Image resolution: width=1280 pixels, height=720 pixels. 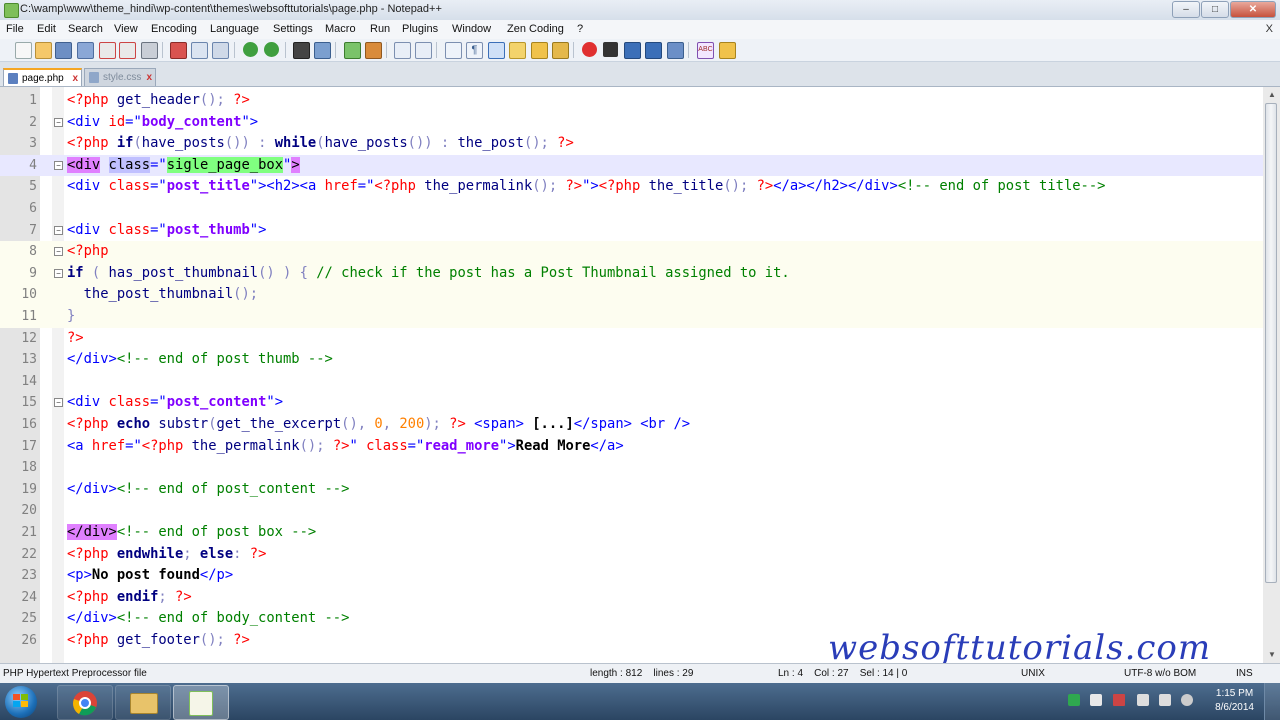 I want to click on taskbar-chrome, so click(x=85, y=702).